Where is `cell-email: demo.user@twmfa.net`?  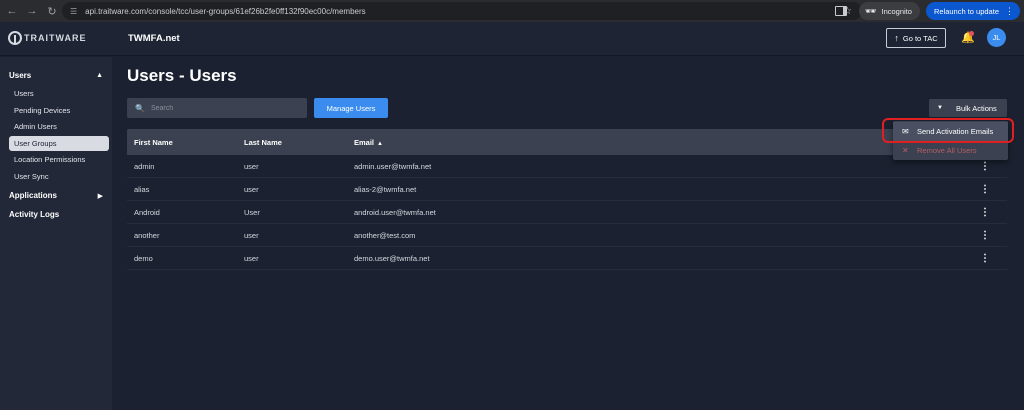
cell-email: demo.user@twmfa.net is located at coordinates (392, 258).